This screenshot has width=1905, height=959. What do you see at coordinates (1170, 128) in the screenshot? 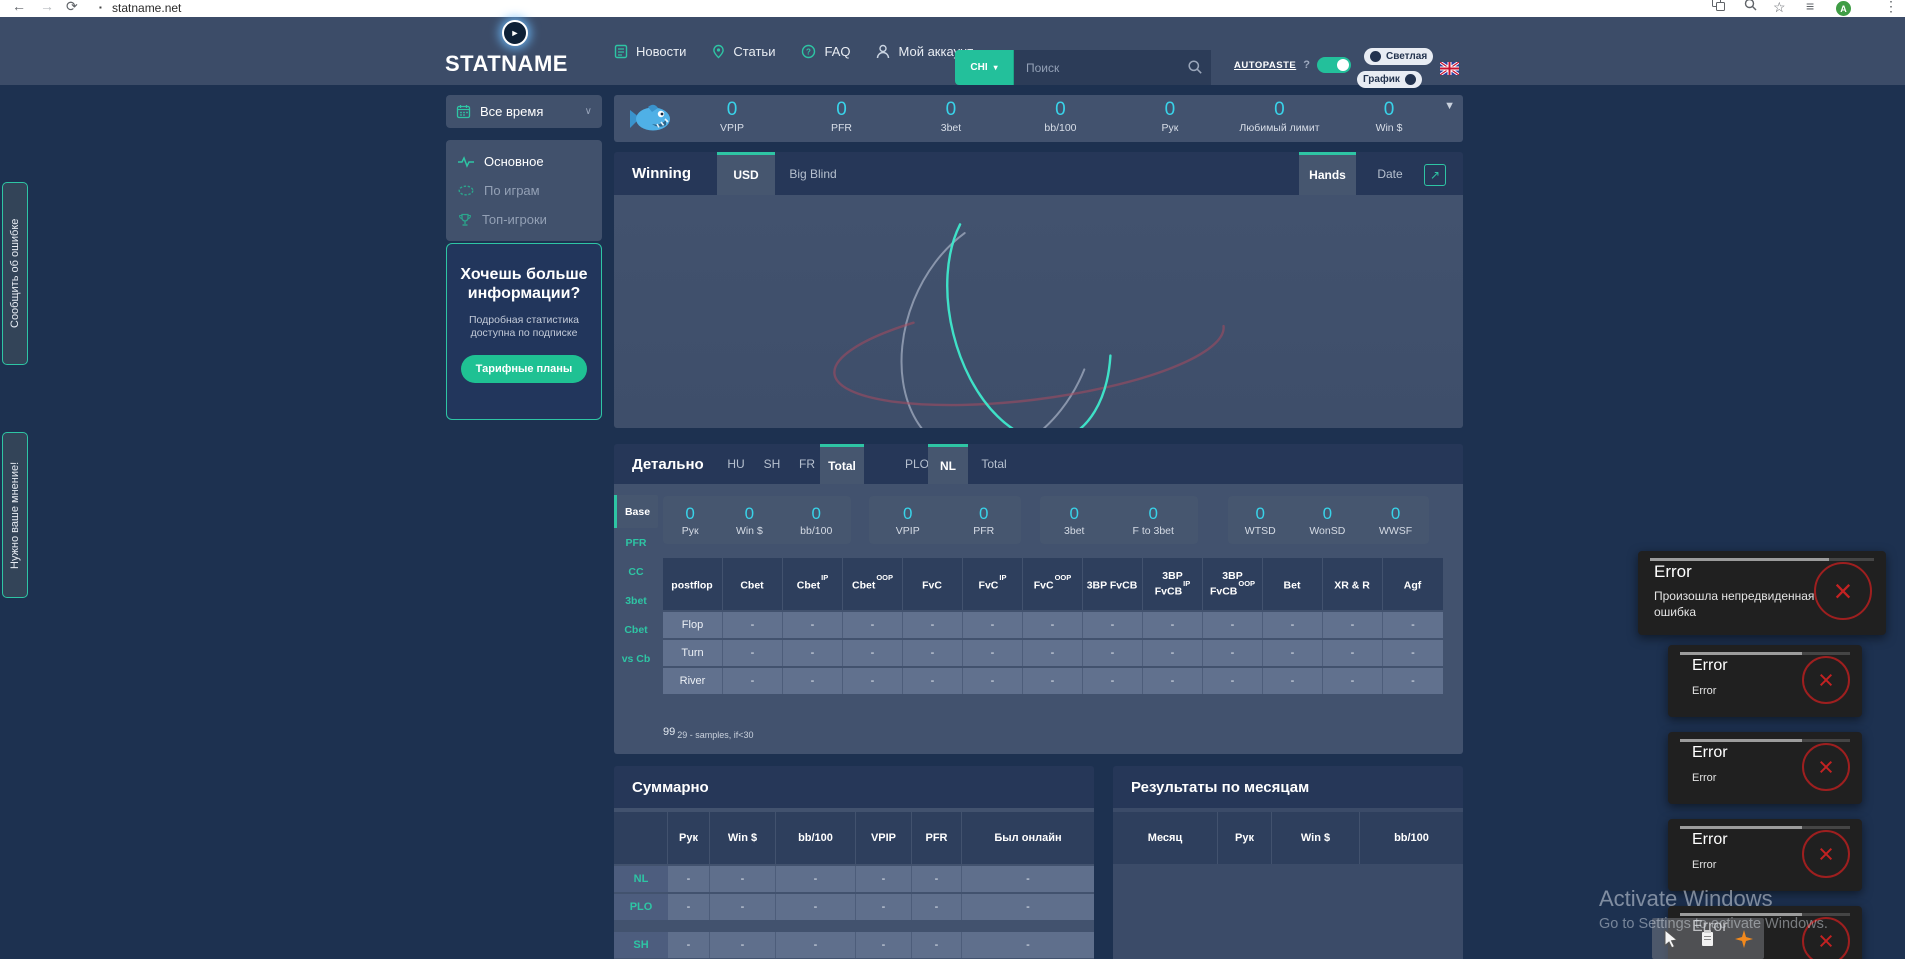
I see `stat-label: Рук` at bounding box center [1170, 128].